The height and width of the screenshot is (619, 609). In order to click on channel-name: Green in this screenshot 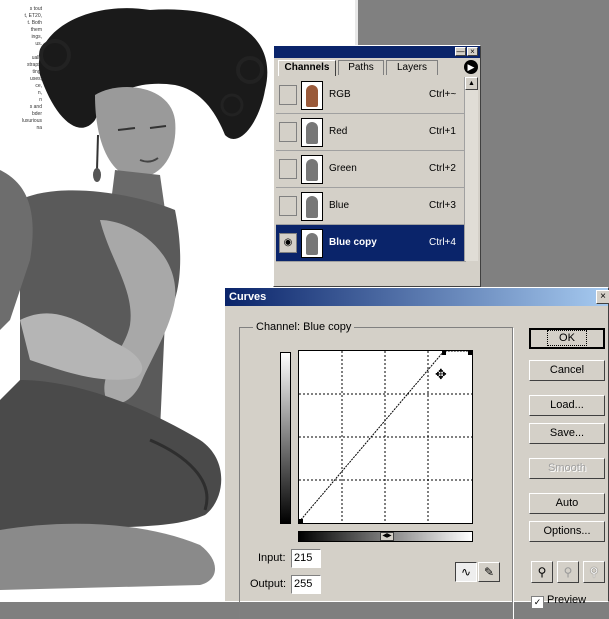, I will do `click(343, 168)`.